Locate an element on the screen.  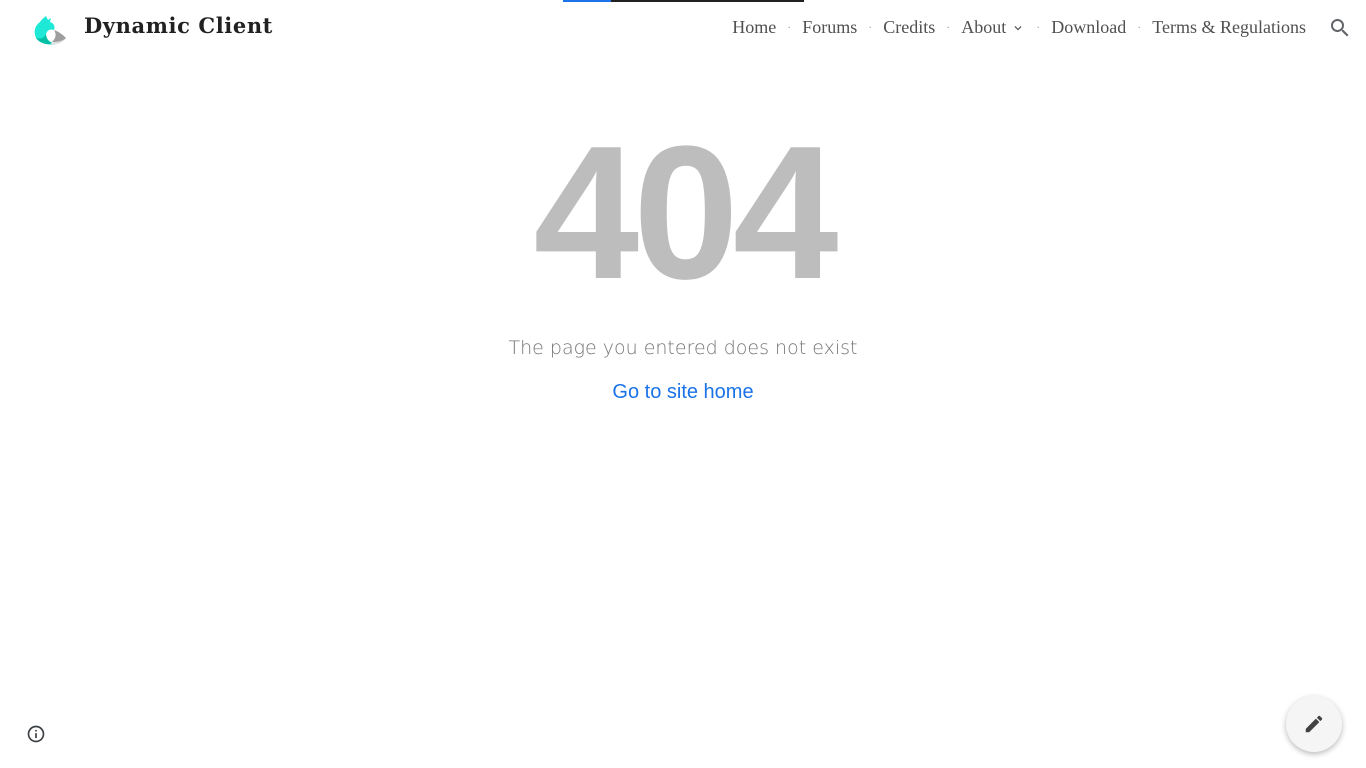
nav-item-forums: Forums is located at coordinates (829, 27).